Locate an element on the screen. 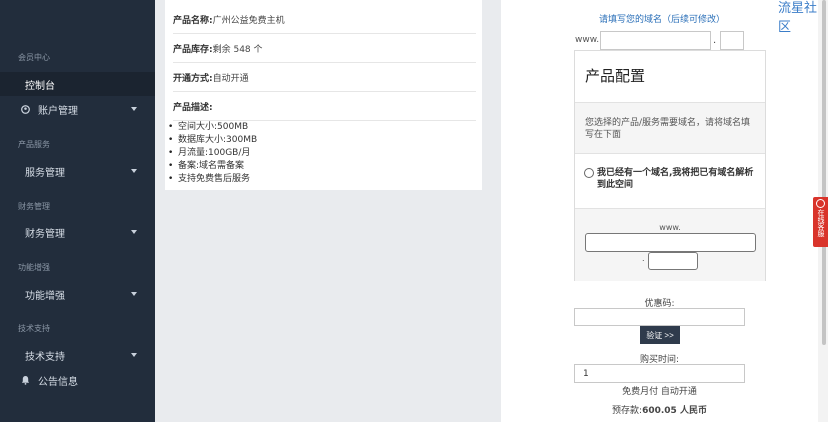 This screenshot has height=422, width=828. online-service-tab: 在线客服 is located at coordinates (820, 222).